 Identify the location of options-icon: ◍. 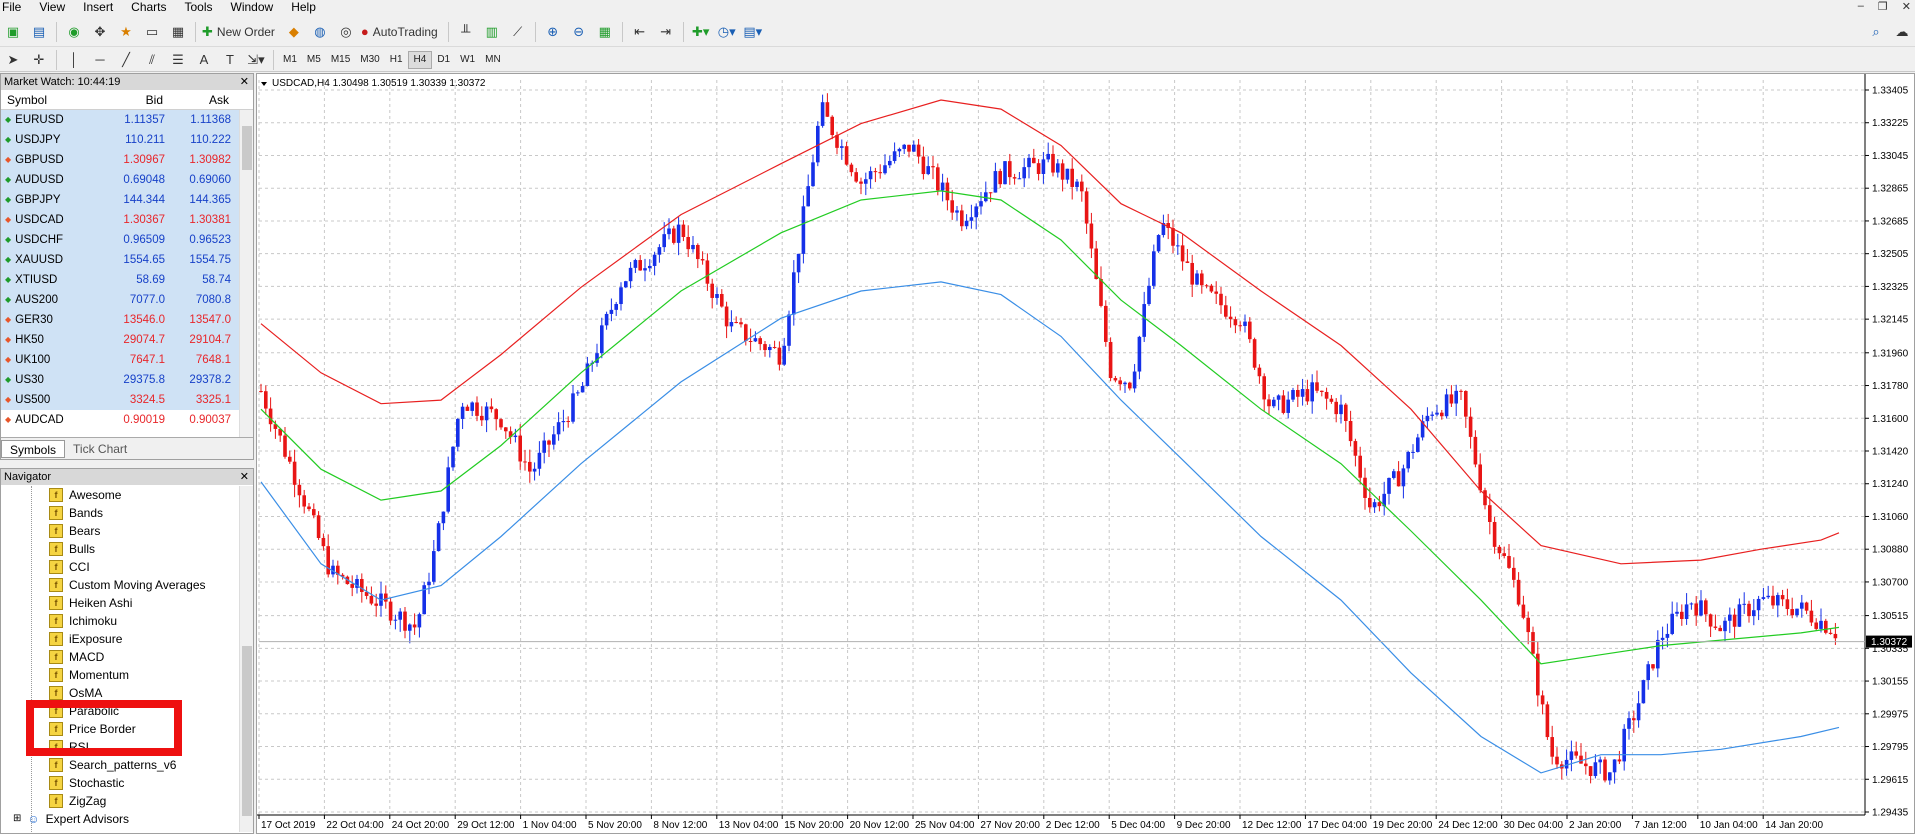
(320, 32).